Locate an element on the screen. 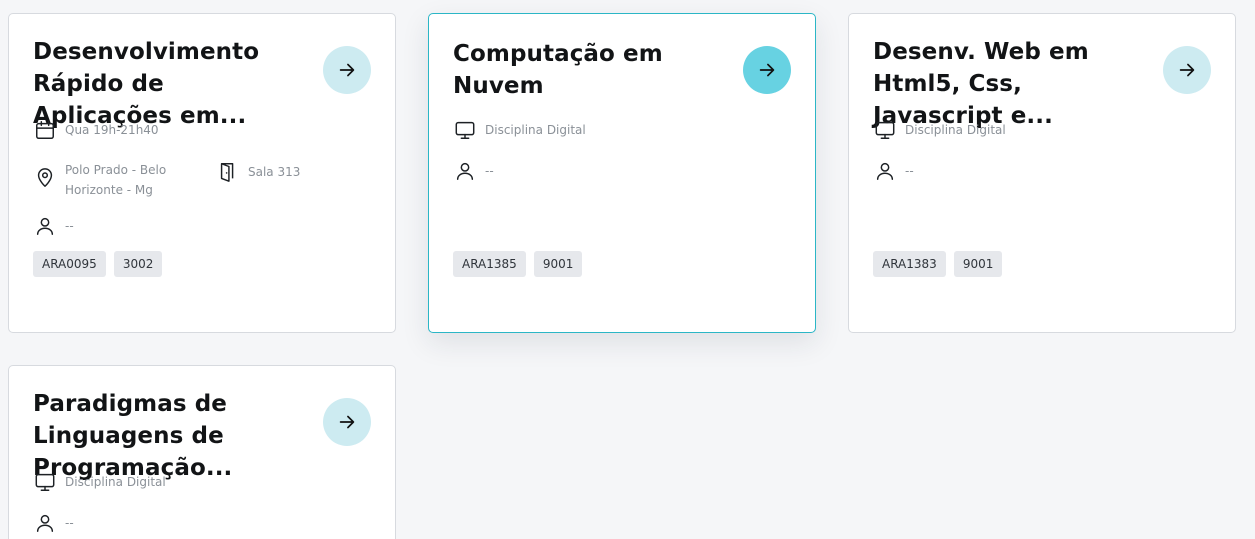 Image resolution: width=1255 pixels, height=539 pixels. location-info: Polo Prado - Belo Horizonte - Mg is located at coordinates (108, 179).